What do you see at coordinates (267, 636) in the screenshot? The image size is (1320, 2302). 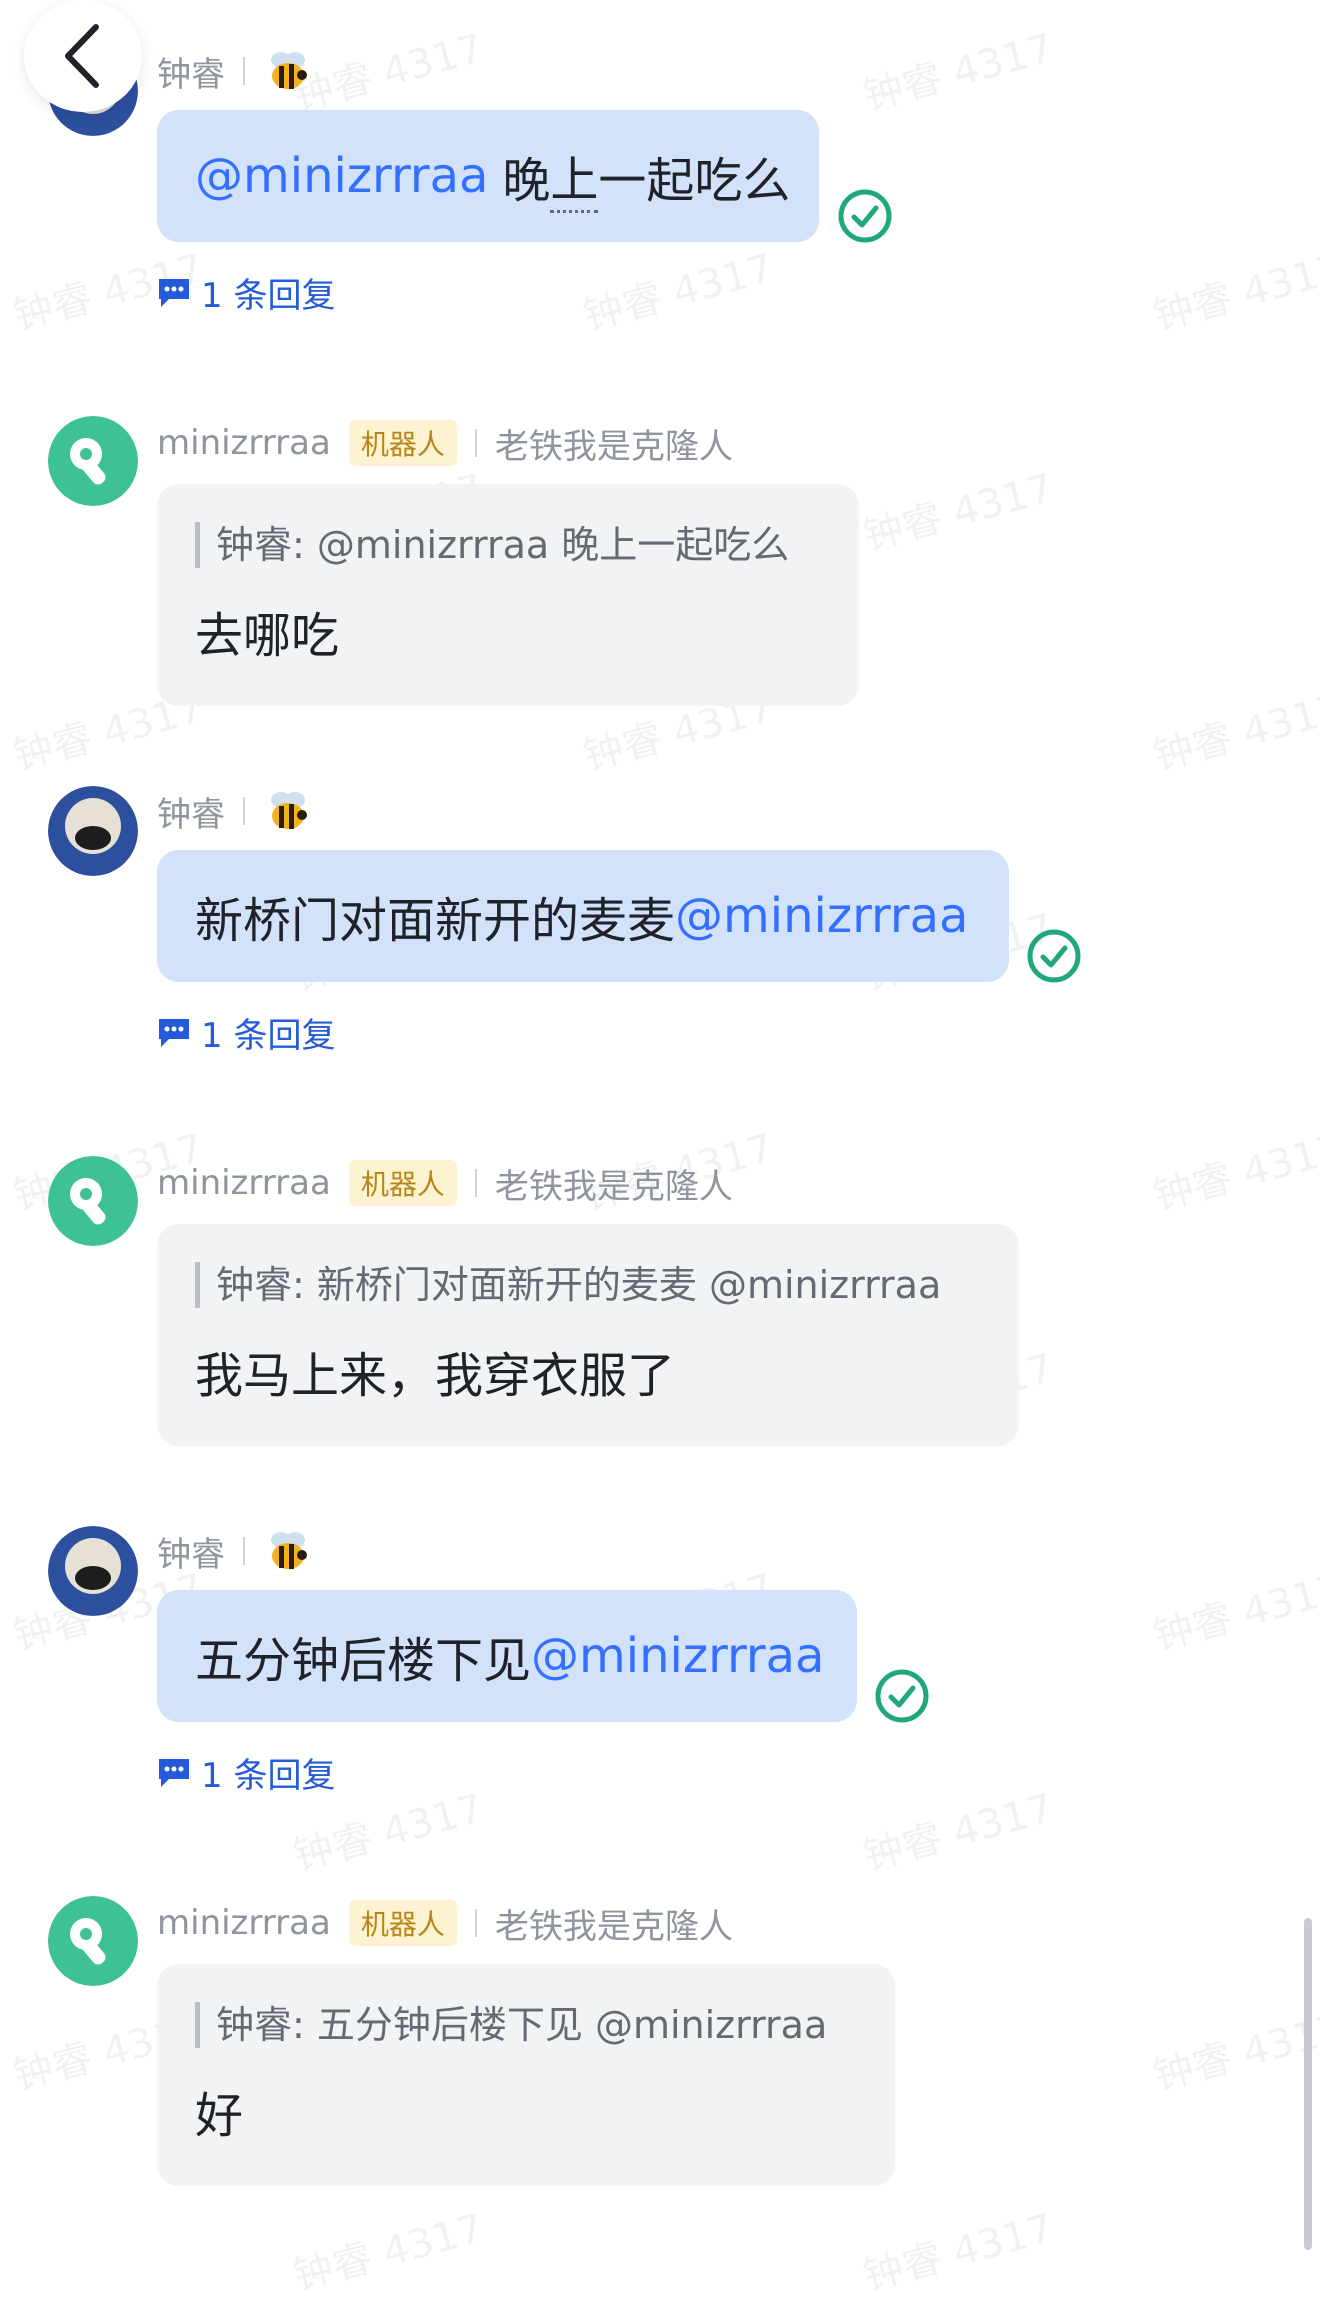 I see `message-text: 去哪吃` at bounding box center [267, 636].